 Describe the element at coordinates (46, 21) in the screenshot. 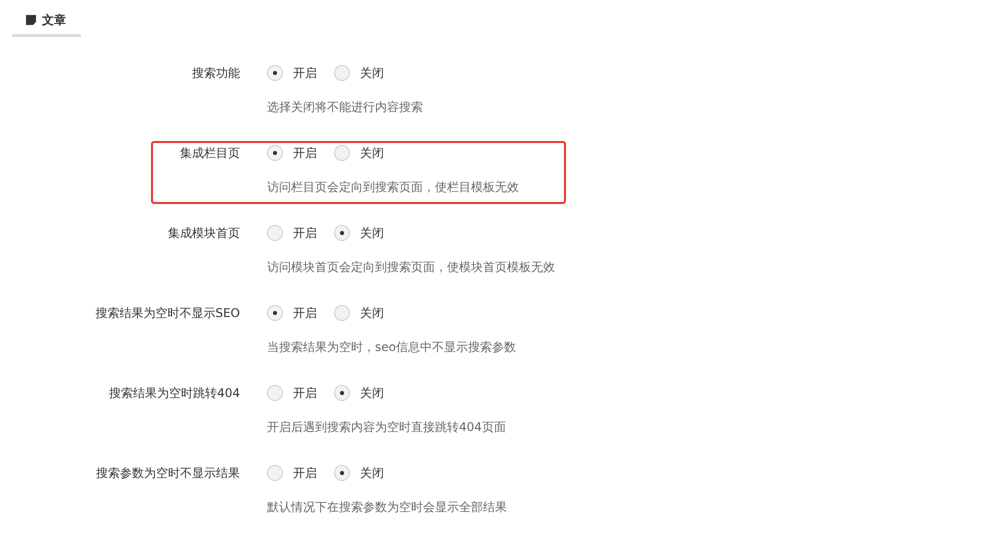

I see `section-tab: 文章` at that location.